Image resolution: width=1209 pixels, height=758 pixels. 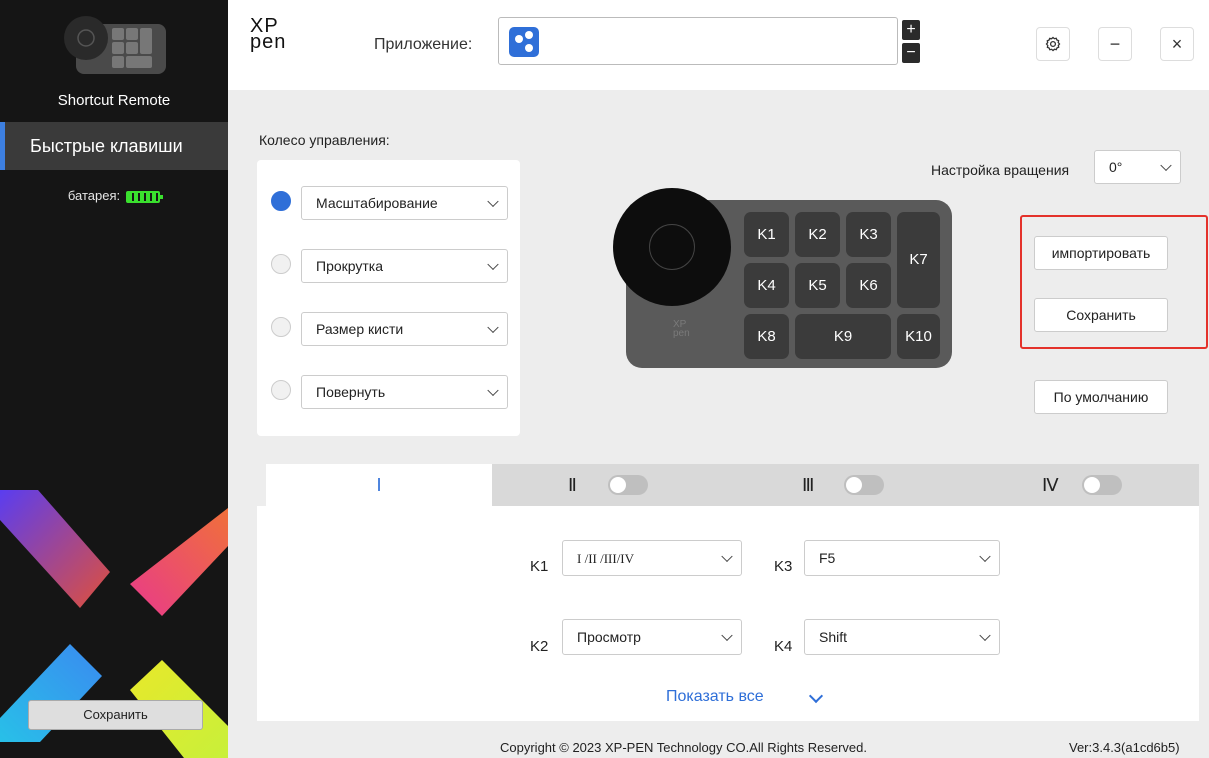 What do you see at coordinates (783, 566) in the screenshot?
I see `key-label-k3: K3` at bounding box center [783, 566].